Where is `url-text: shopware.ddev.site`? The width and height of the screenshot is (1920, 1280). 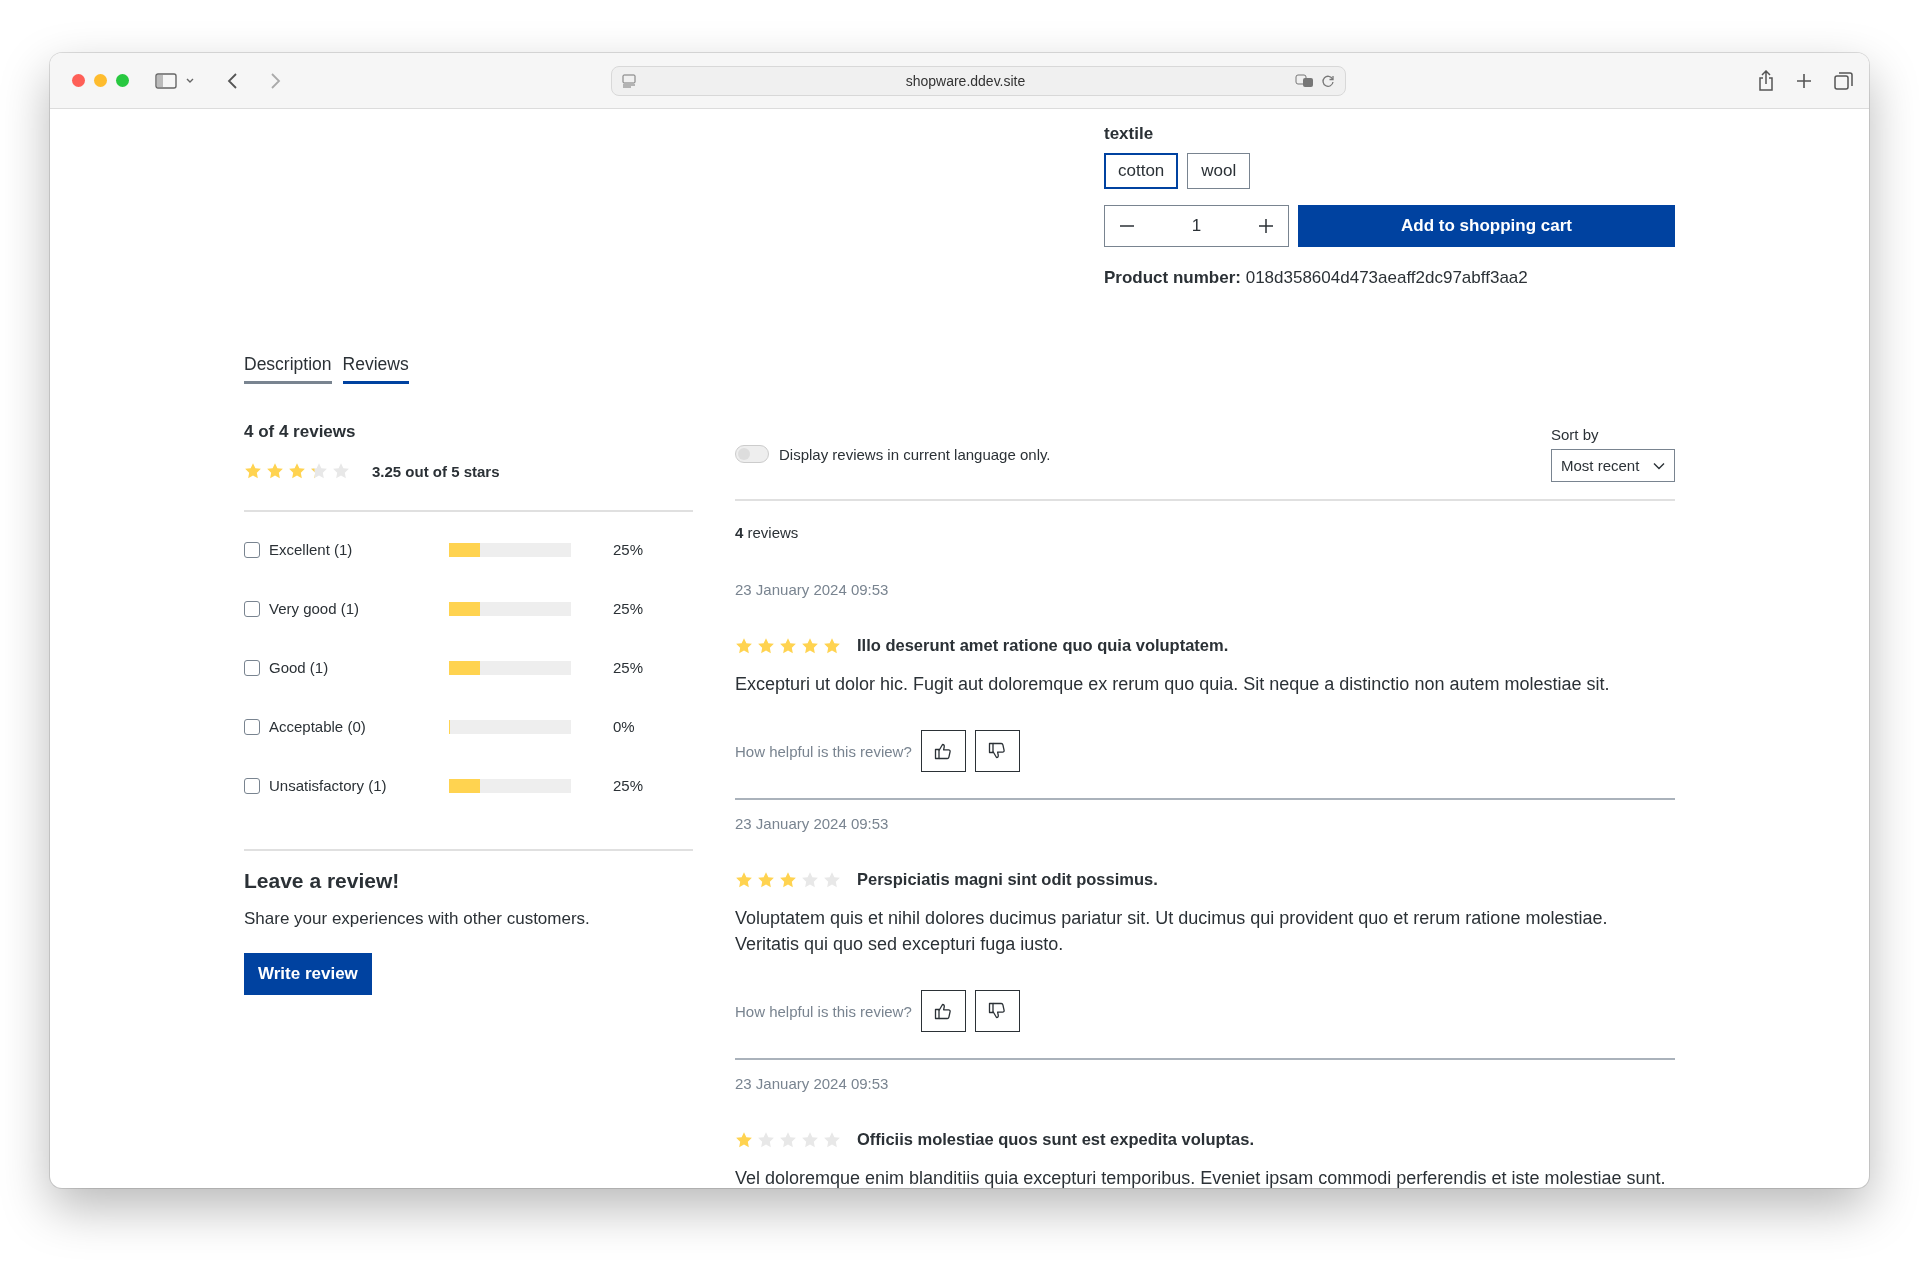 url-text: shopware.ddev.site is located at coordinates (965, 80).